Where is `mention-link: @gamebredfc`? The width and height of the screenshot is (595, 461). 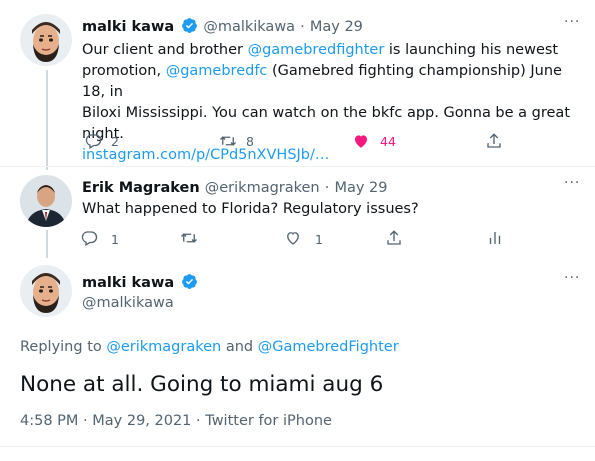 mention-link: @gamebredfc is located at coordinates (217, 71).